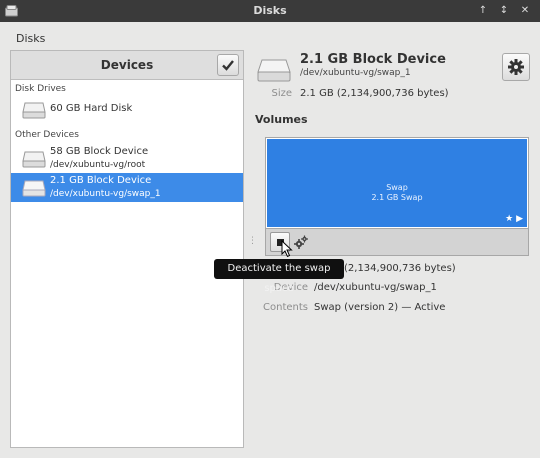  I want to click on title-bar: Disks ↑ ↕ ✕, so click(270, 11).